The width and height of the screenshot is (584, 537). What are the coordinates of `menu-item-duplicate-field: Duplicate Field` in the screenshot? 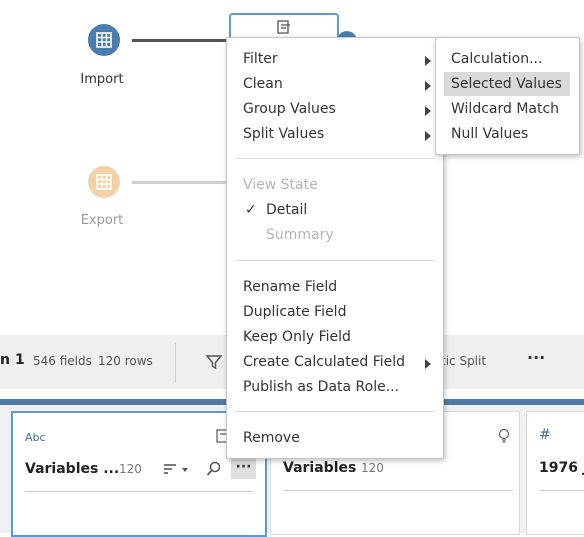 It's located at (294, 312).